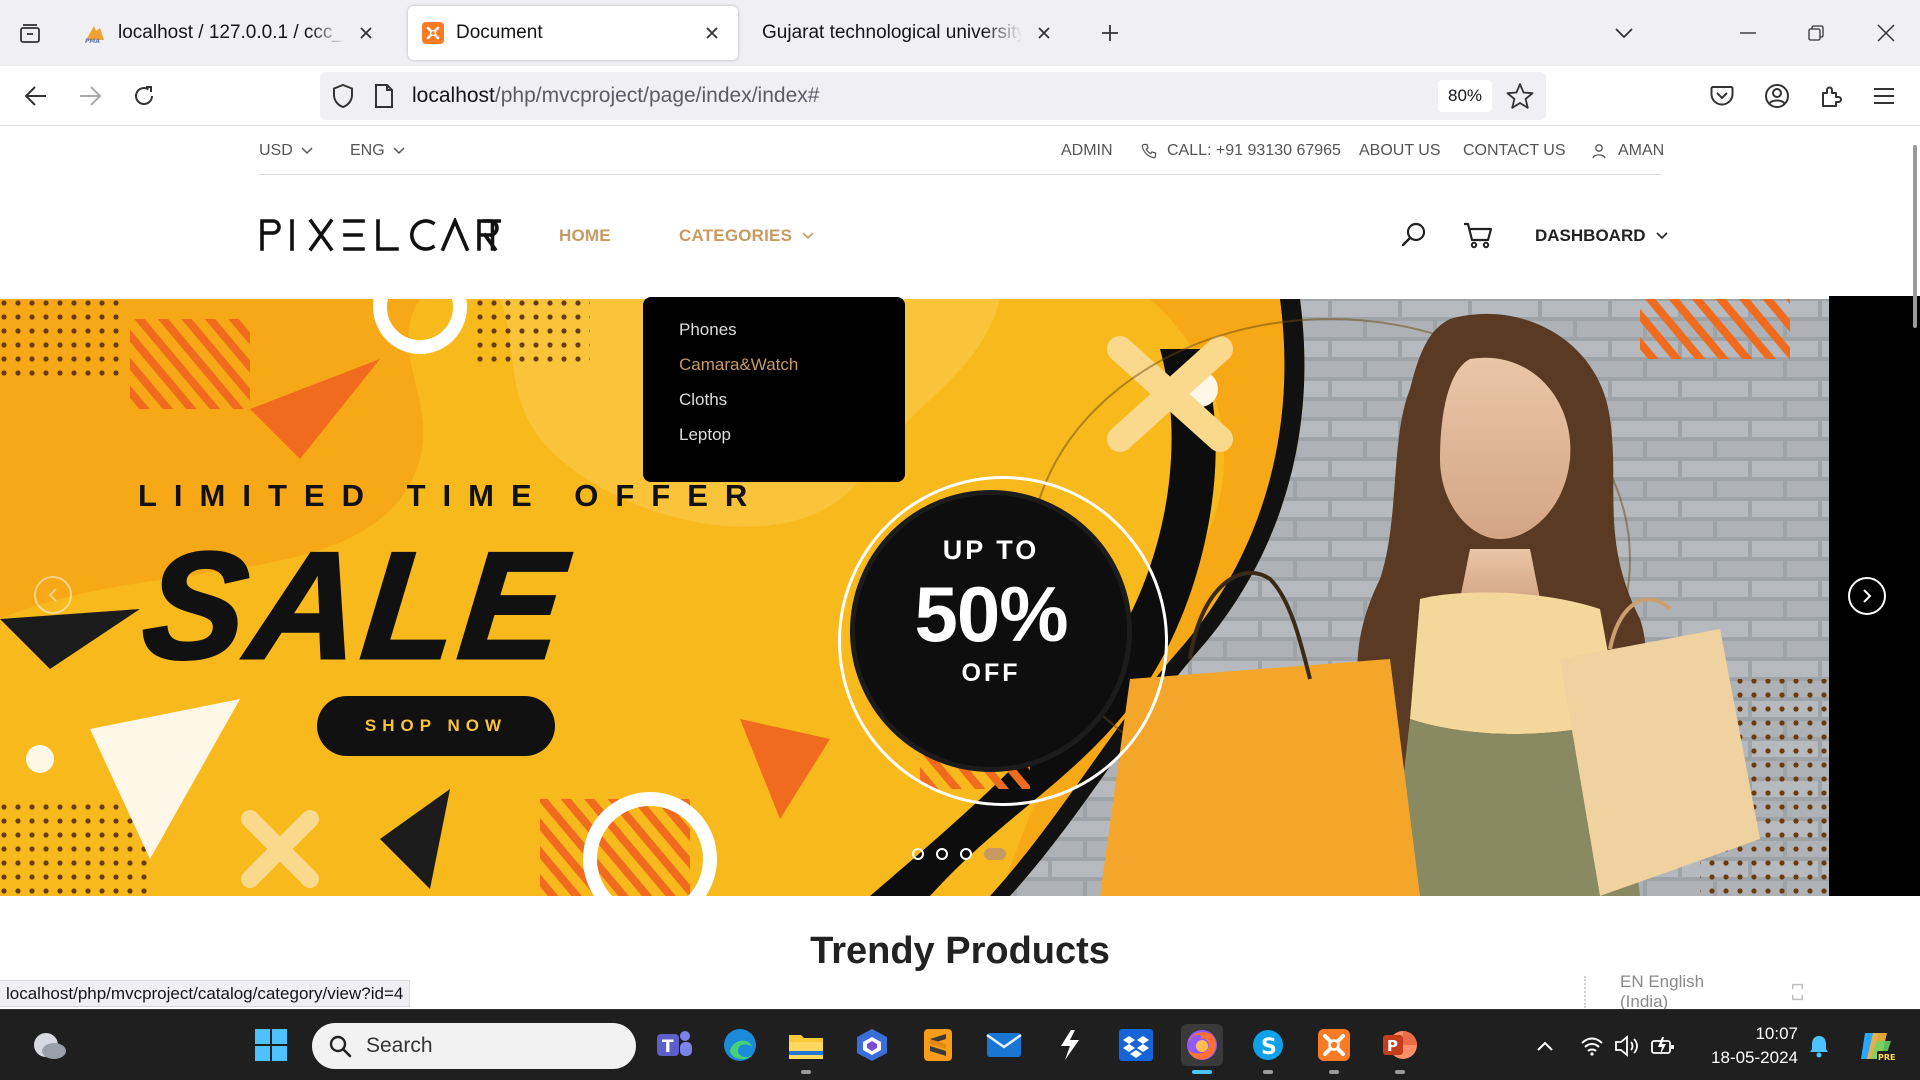 This screenshot has width=1920, height=1080. What do you see at coordinates (872, 1045) in the screenshot?
I see `power-automate-icon` at bounding box center [872, 1045].